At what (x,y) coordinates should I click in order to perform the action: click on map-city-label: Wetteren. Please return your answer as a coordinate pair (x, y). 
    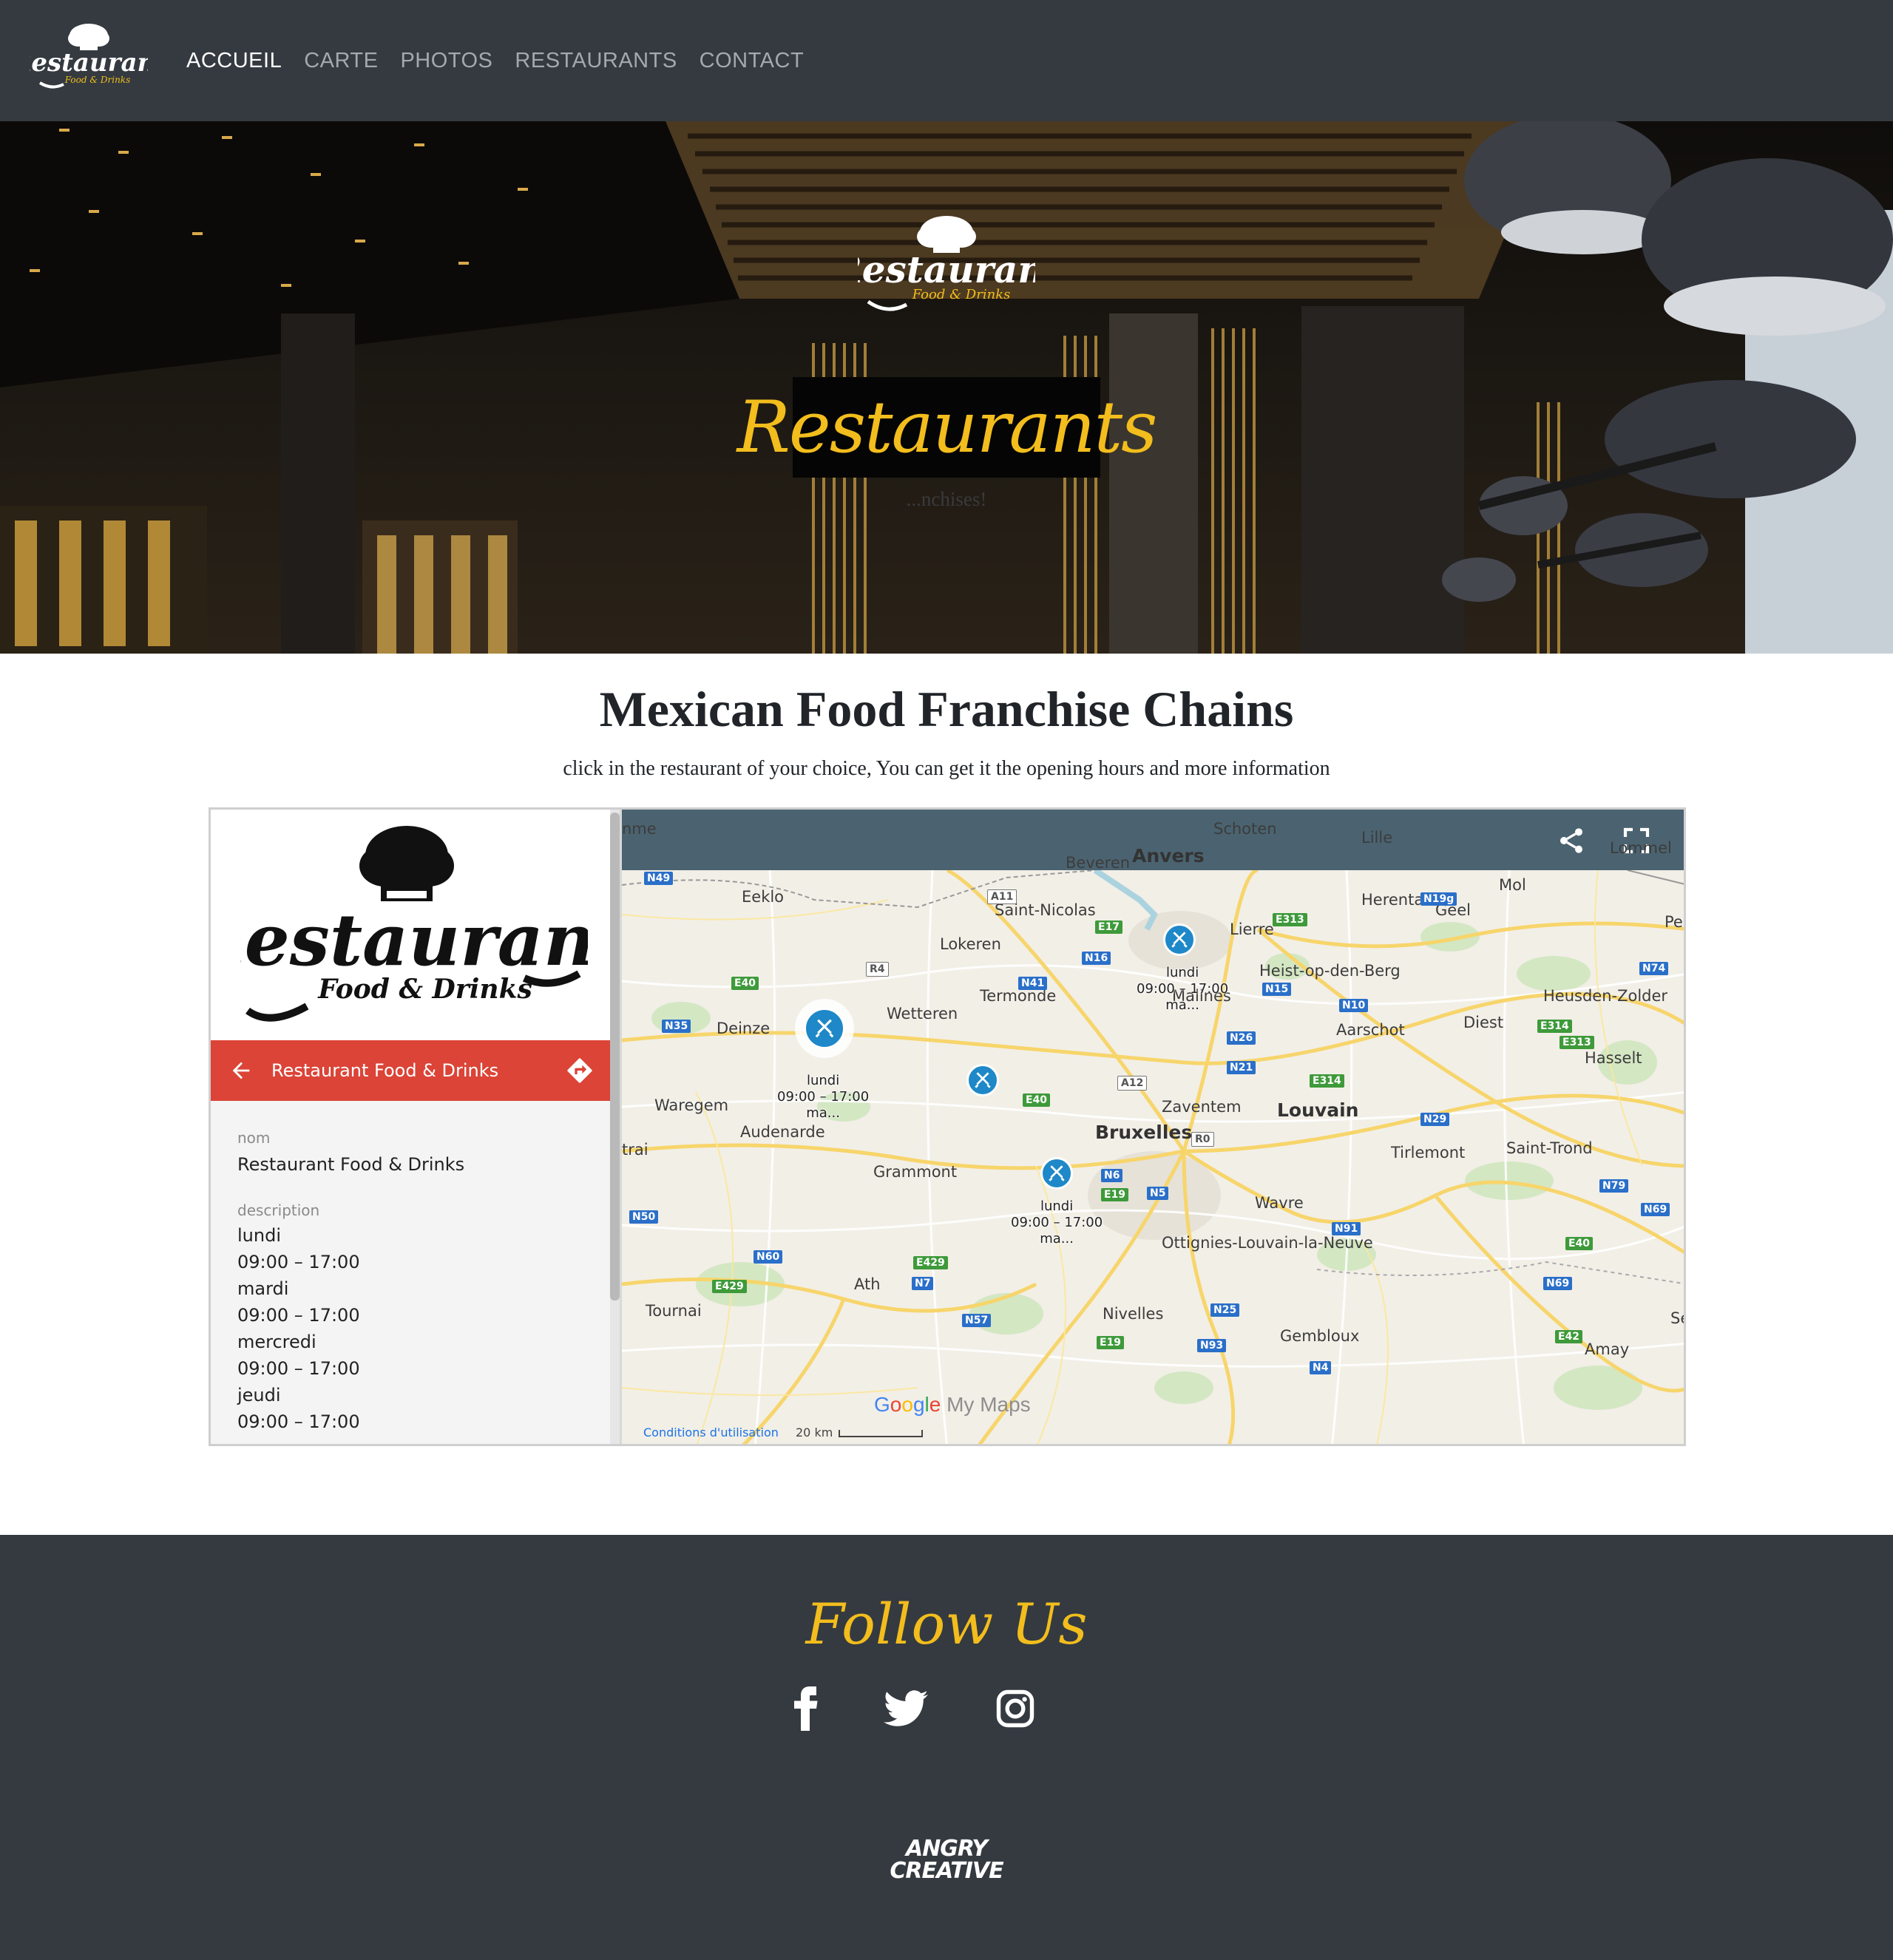
    Looking at the image, I should click on (923, 1014).